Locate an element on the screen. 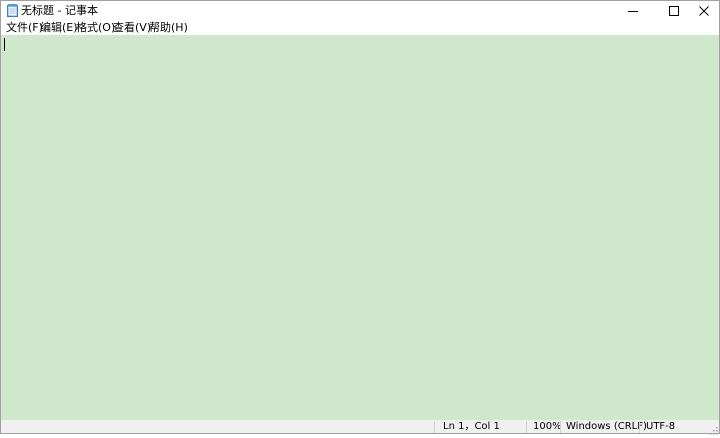  menu-edit: 编辑(E) is located at coordinates (59, 27).